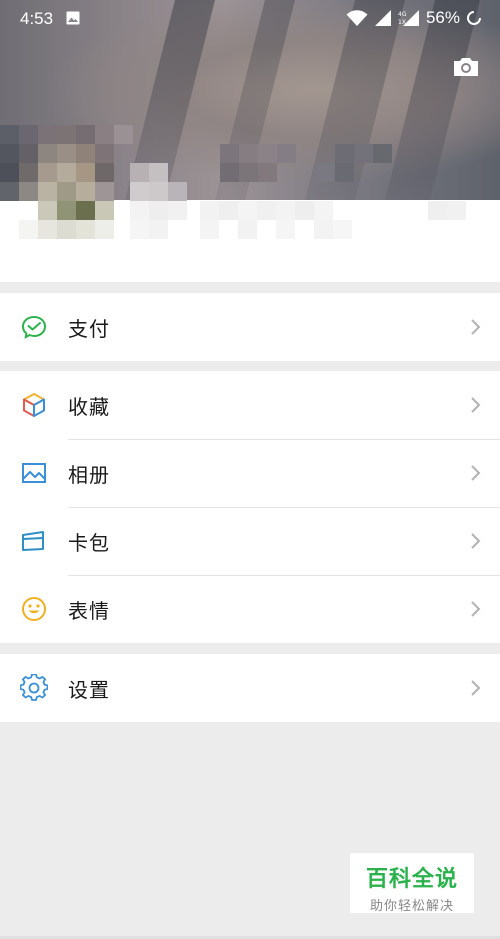  I want to click on menu-group-settings: 设置, so click(250, 688).